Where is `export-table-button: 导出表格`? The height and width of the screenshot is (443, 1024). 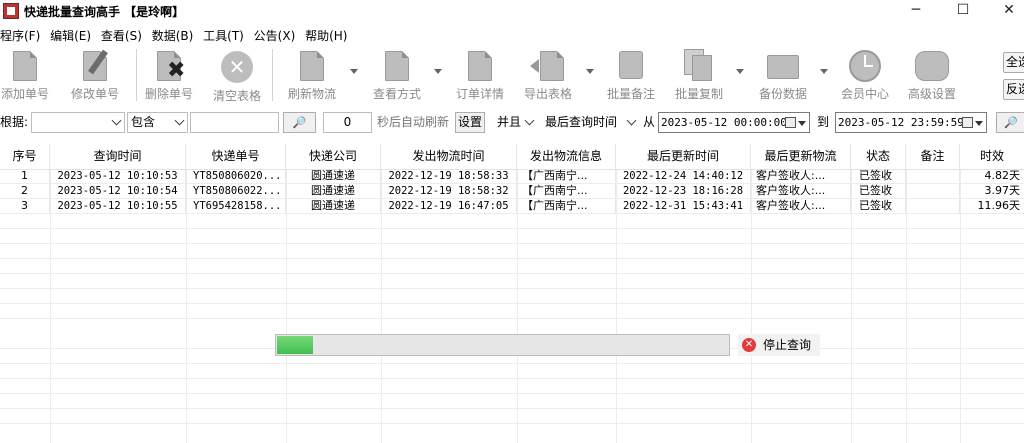
export-table-button: 导出表格 is located at coordinates (548, 76).